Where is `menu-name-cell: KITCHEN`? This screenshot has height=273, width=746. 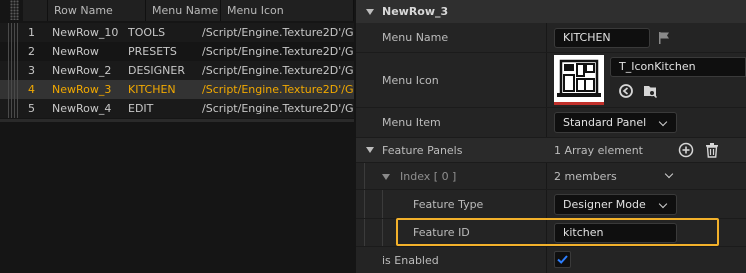 menu-name-cell: KITCHEN is located at coordinates (152, 89).